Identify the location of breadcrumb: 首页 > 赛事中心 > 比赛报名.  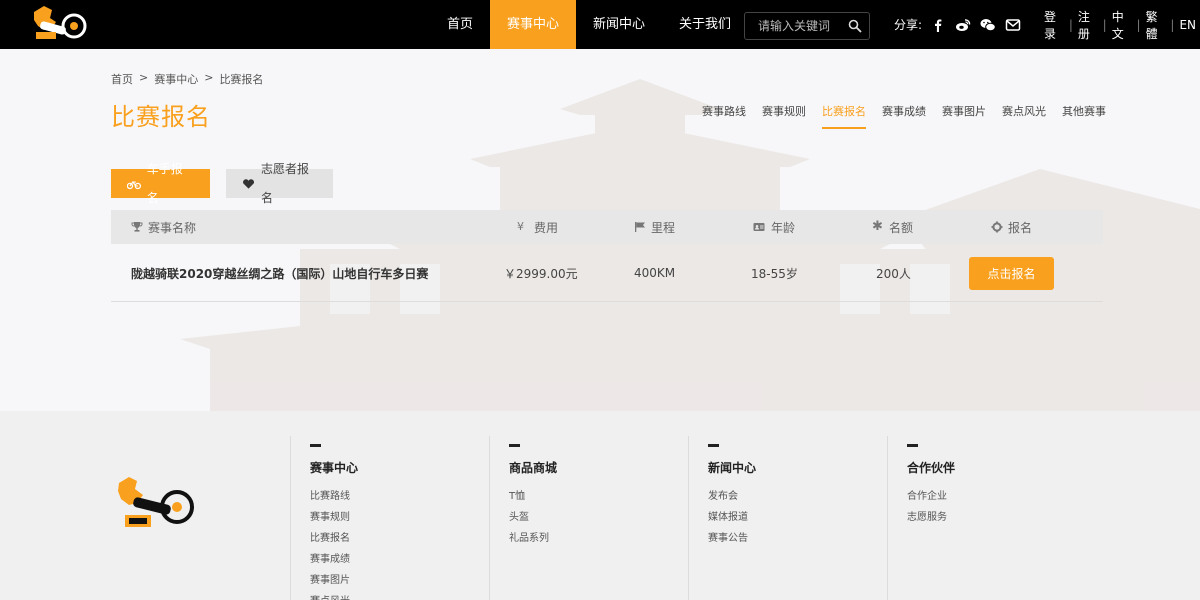
(187, 79).